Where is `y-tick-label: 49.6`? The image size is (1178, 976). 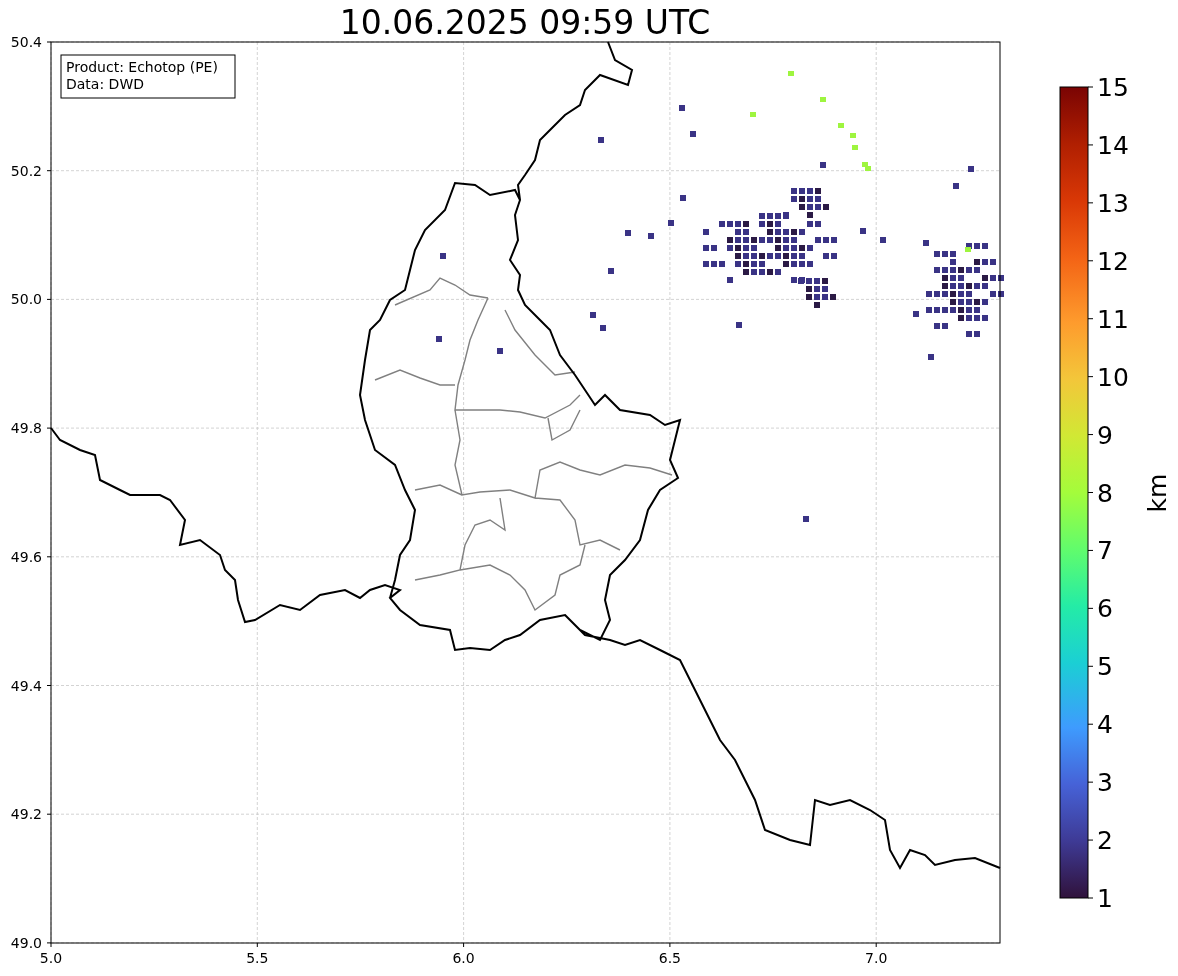
y-tick-label: 49.6 is located at coordinates (26, 556).